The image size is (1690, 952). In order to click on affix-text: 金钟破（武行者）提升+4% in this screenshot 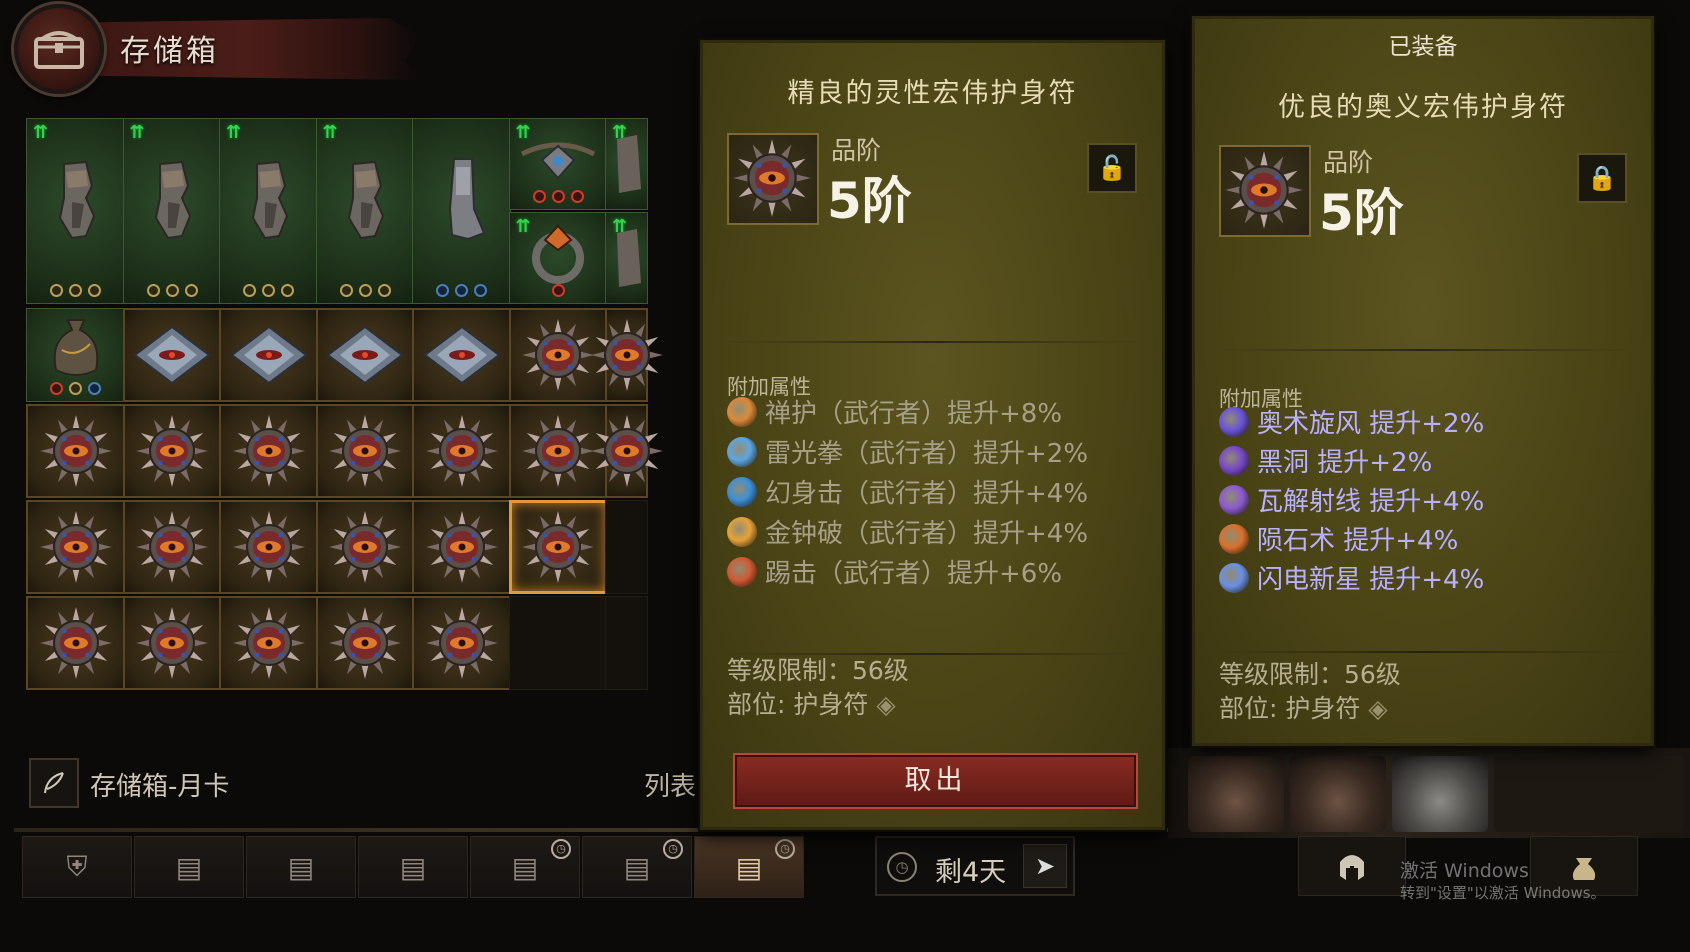, I will do `click(927, 534)`.